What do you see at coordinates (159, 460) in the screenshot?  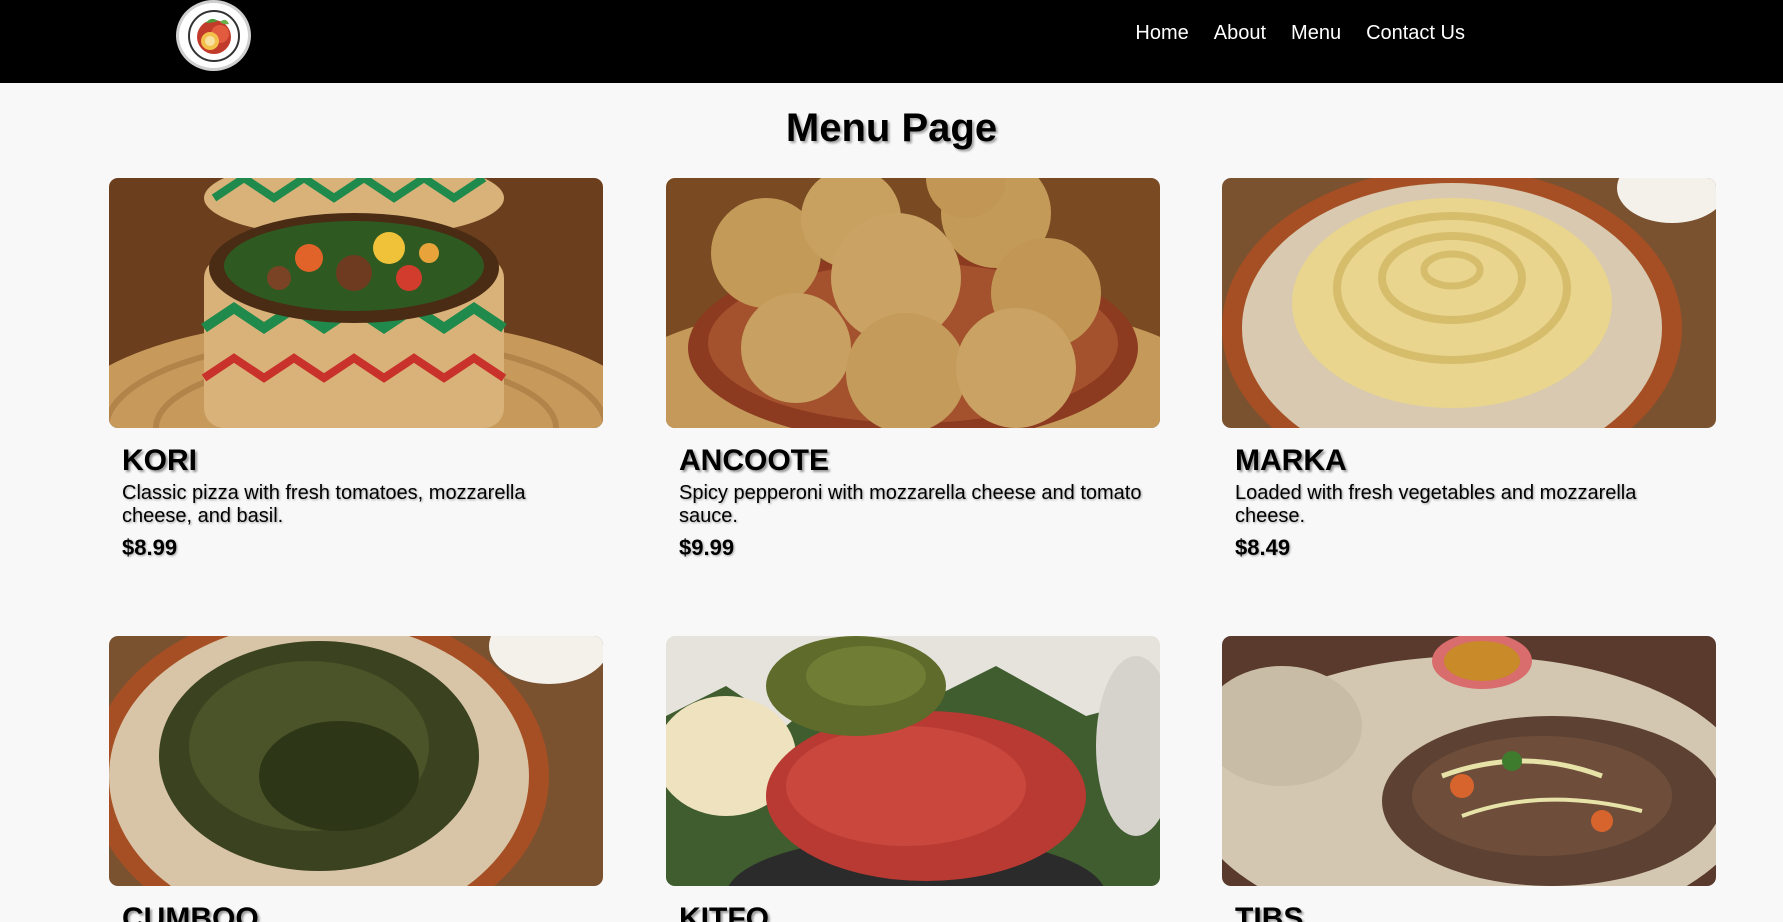 I see `menu-item-name: KORI` at bounding box center [159, 460].